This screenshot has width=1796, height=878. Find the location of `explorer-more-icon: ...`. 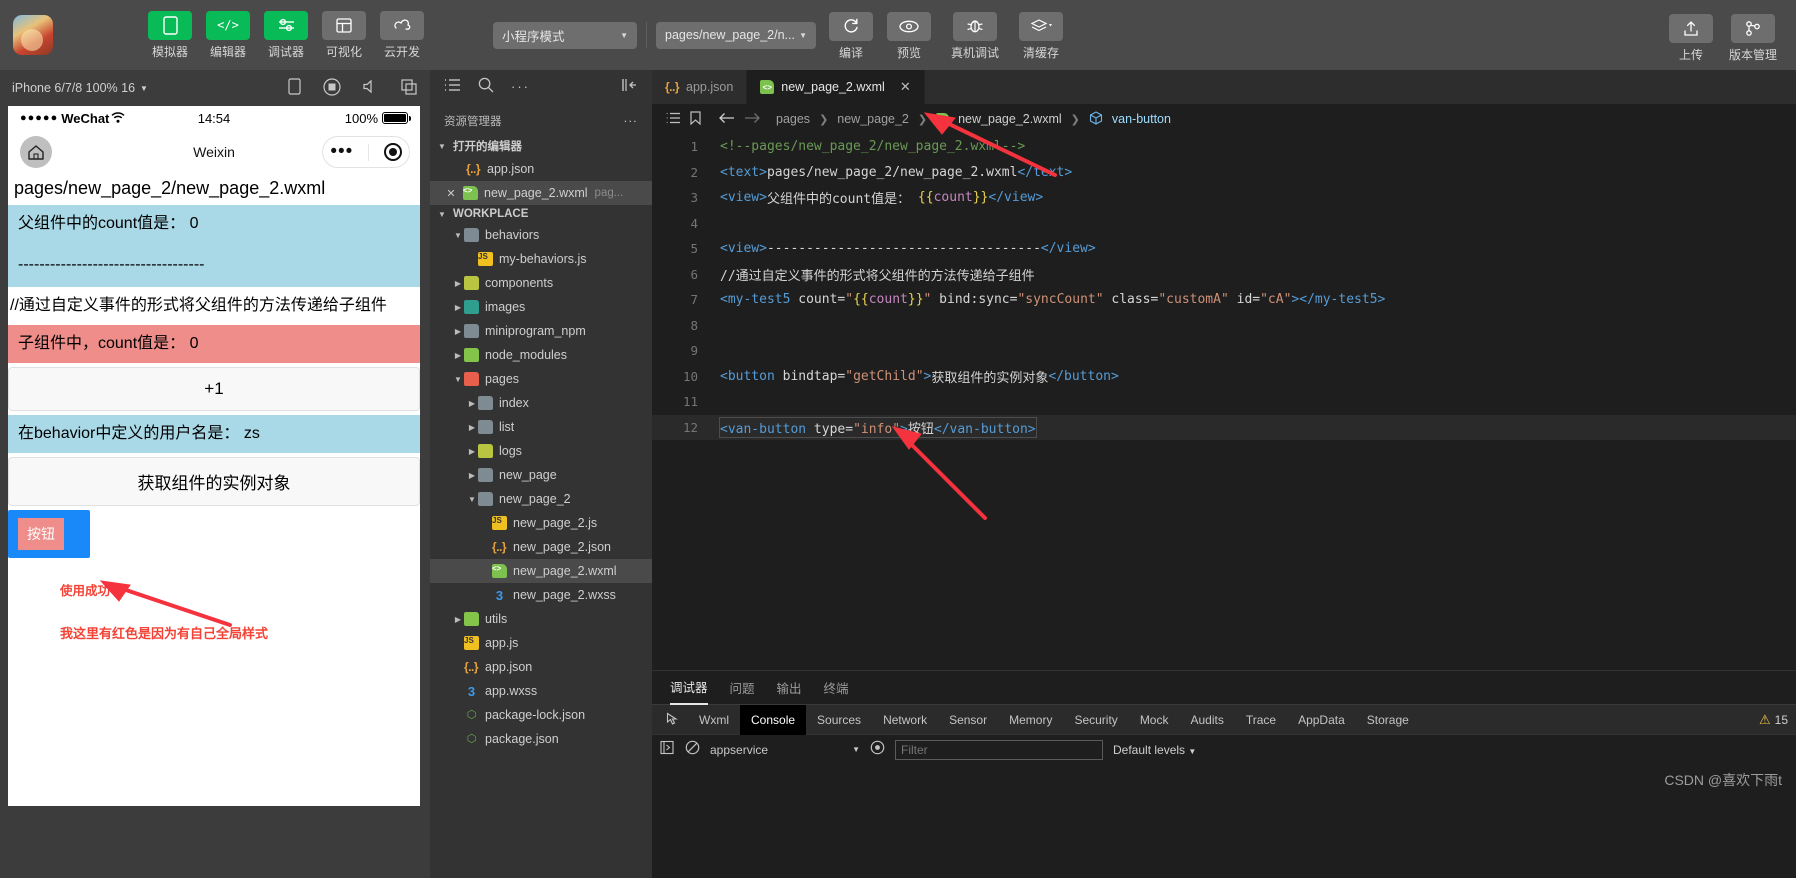

explorer-more-icon: ... is located at coordinates (631, 119).